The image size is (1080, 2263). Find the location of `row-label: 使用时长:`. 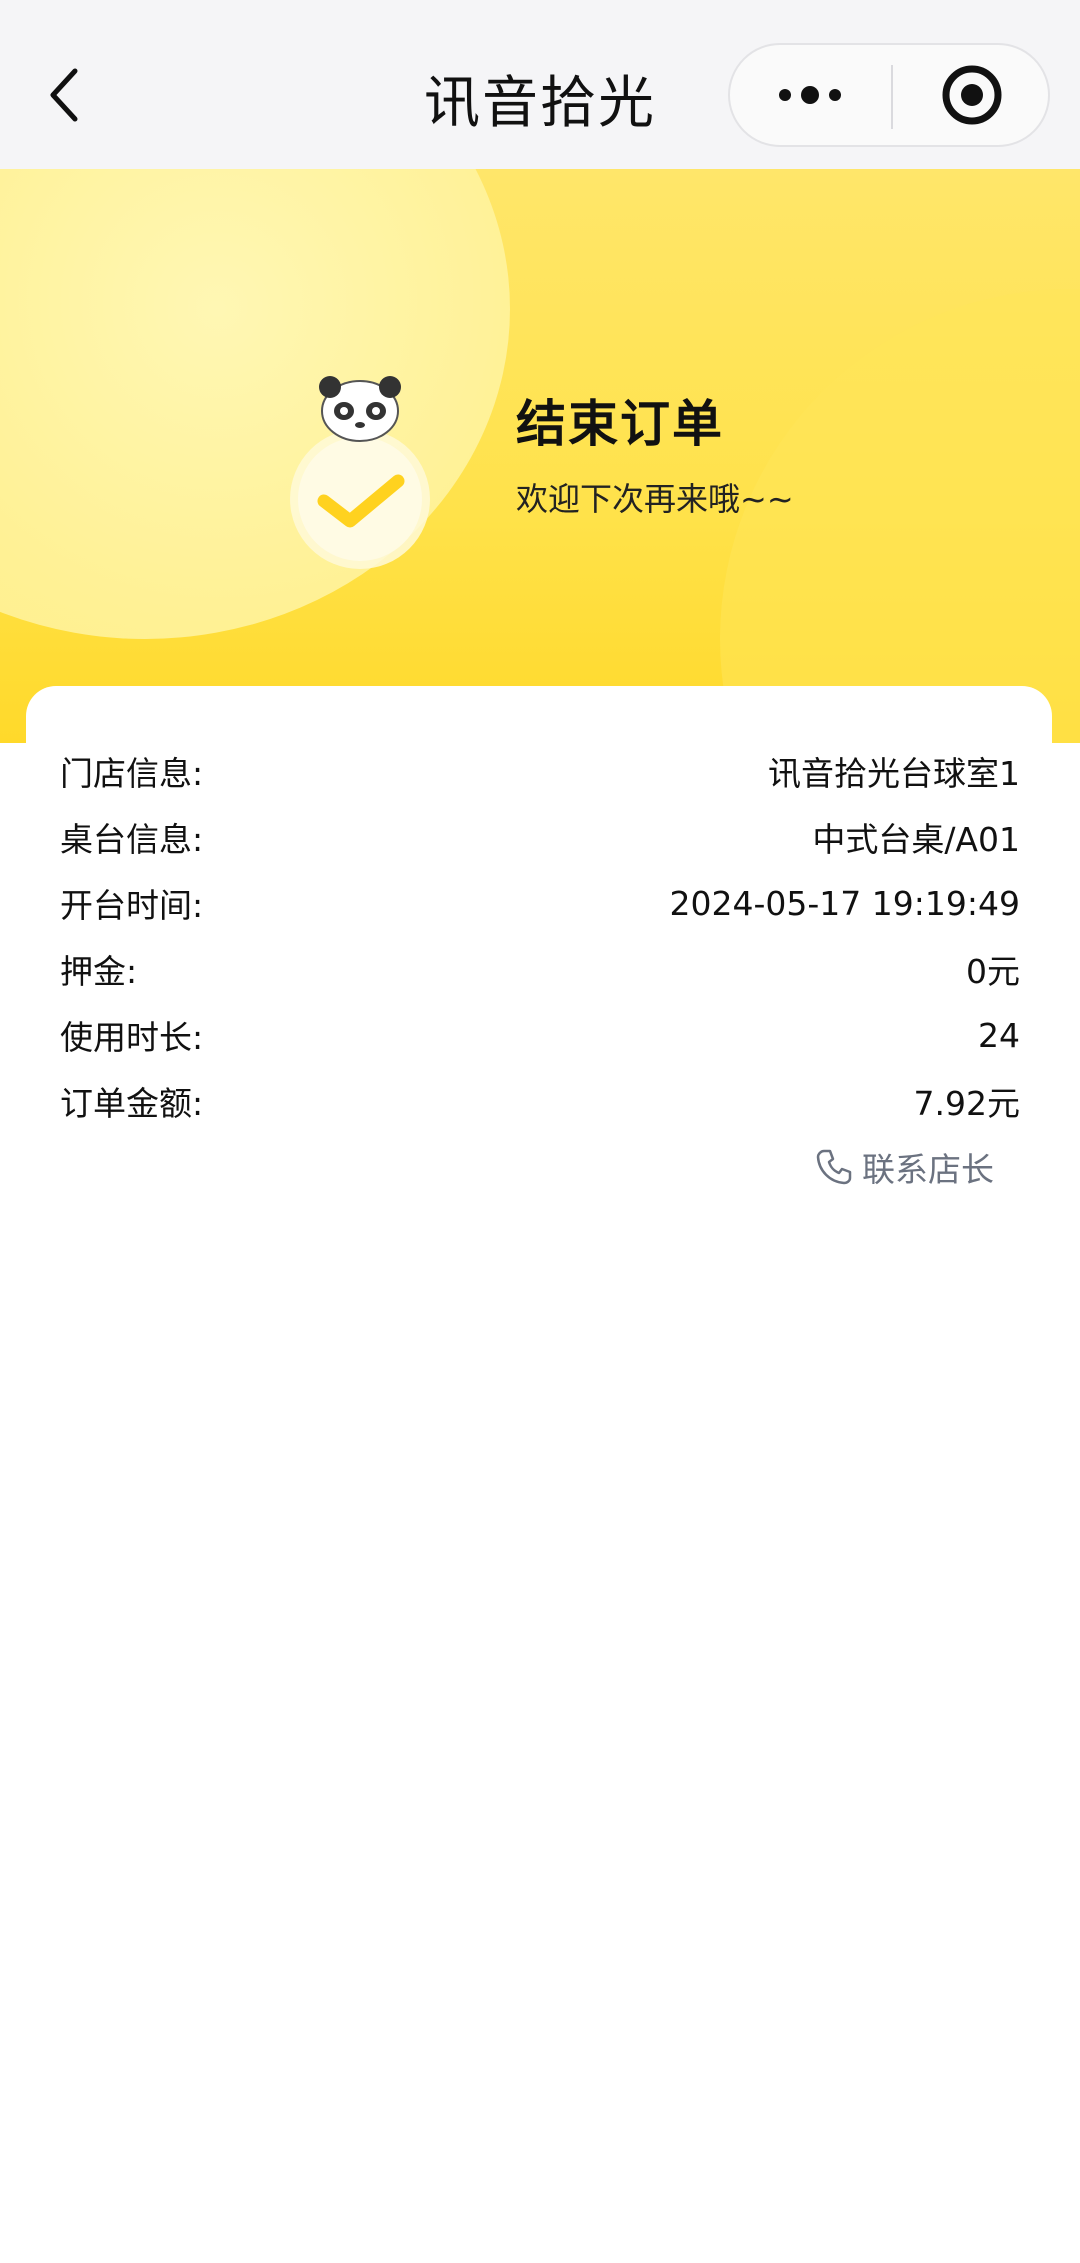

row-label: 使用时长: is located at coordinates (132, 1037).